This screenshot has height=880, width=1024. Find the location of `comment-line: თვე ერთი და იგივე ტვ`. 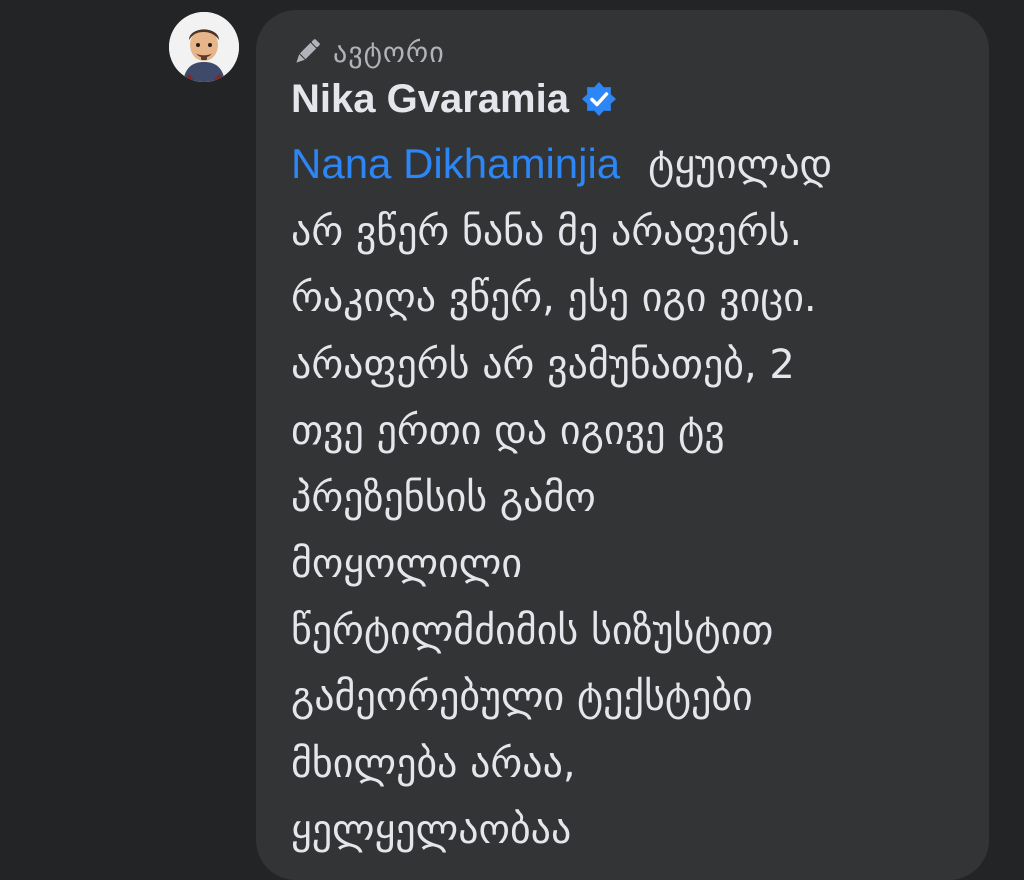

comment-line: თვე ერთი და იგივე ტვ is located at coordinates (508, 431).